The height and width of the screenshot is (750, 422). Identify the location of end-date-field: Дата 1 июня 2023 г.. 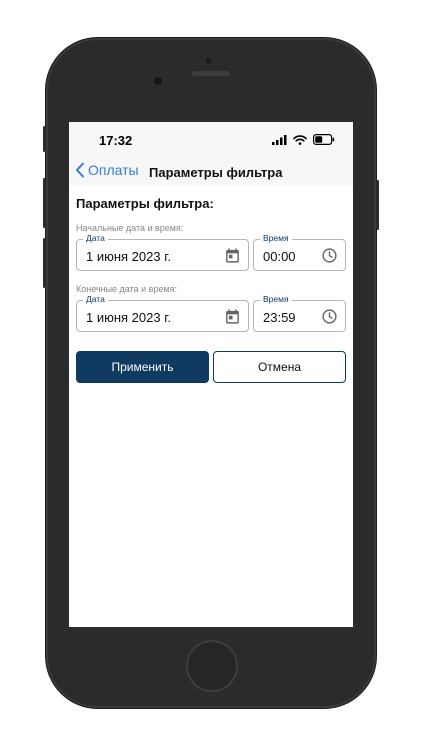
(162, 313).